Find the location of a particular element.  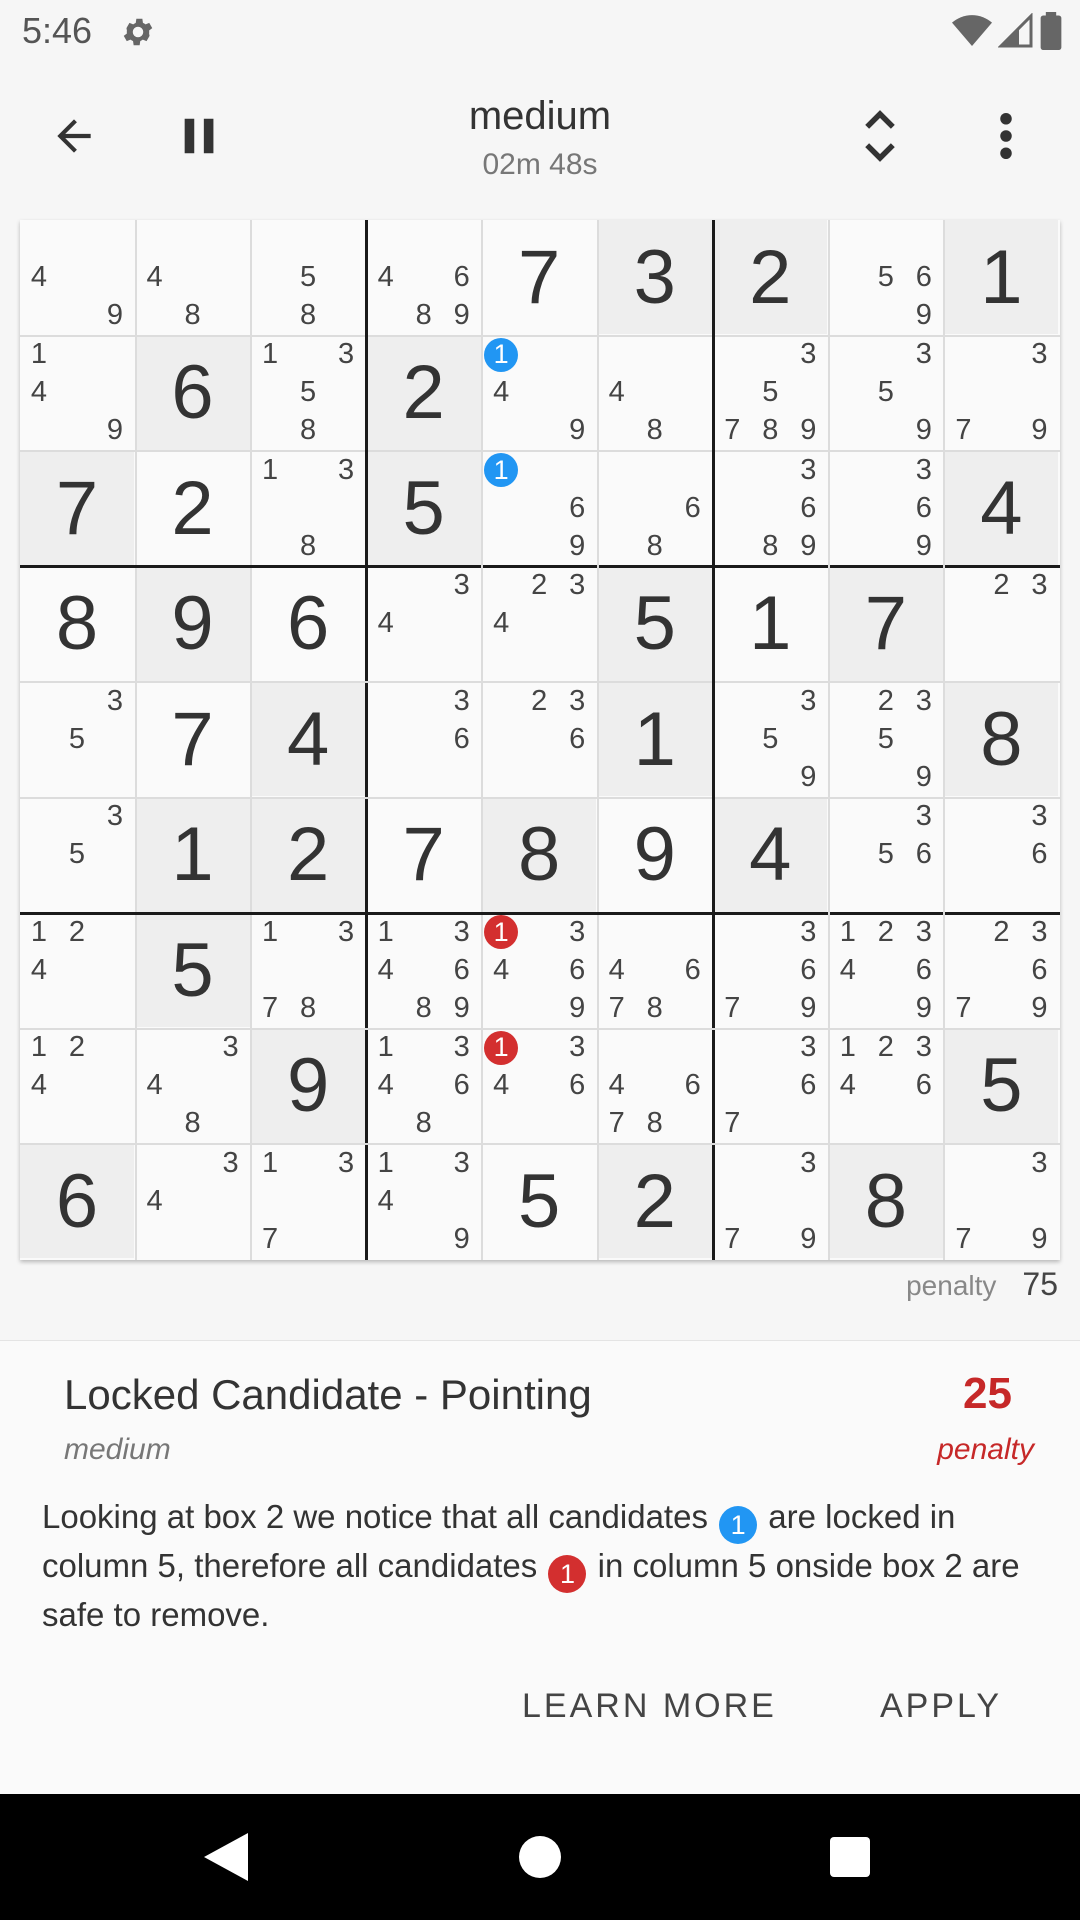

box-divider is located at coordinates (367, 740).